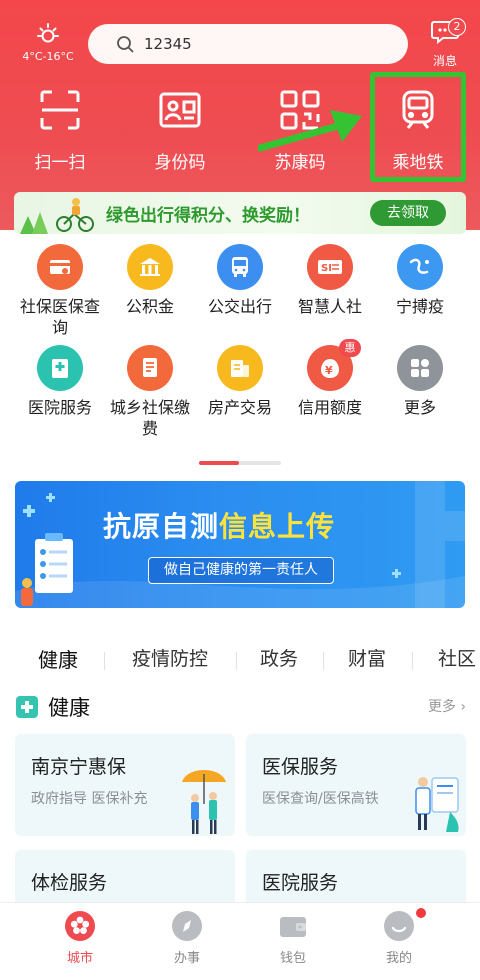 The image size is (480, 980). I want to click on service-label: 公积金, so click(149, 306).